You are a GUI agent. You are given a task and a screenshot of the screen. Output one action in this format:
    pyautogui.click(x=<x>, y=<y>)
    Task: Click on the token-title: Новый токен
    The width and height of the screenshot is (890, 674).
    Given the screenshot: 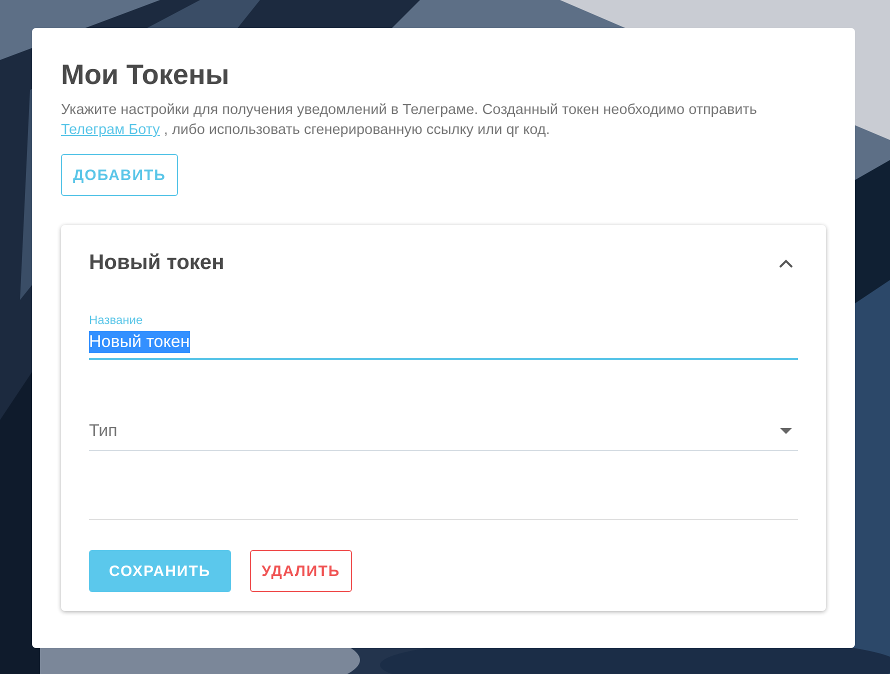 What is the action you would take?
    pyautogui.click(x=156, y=263)
    